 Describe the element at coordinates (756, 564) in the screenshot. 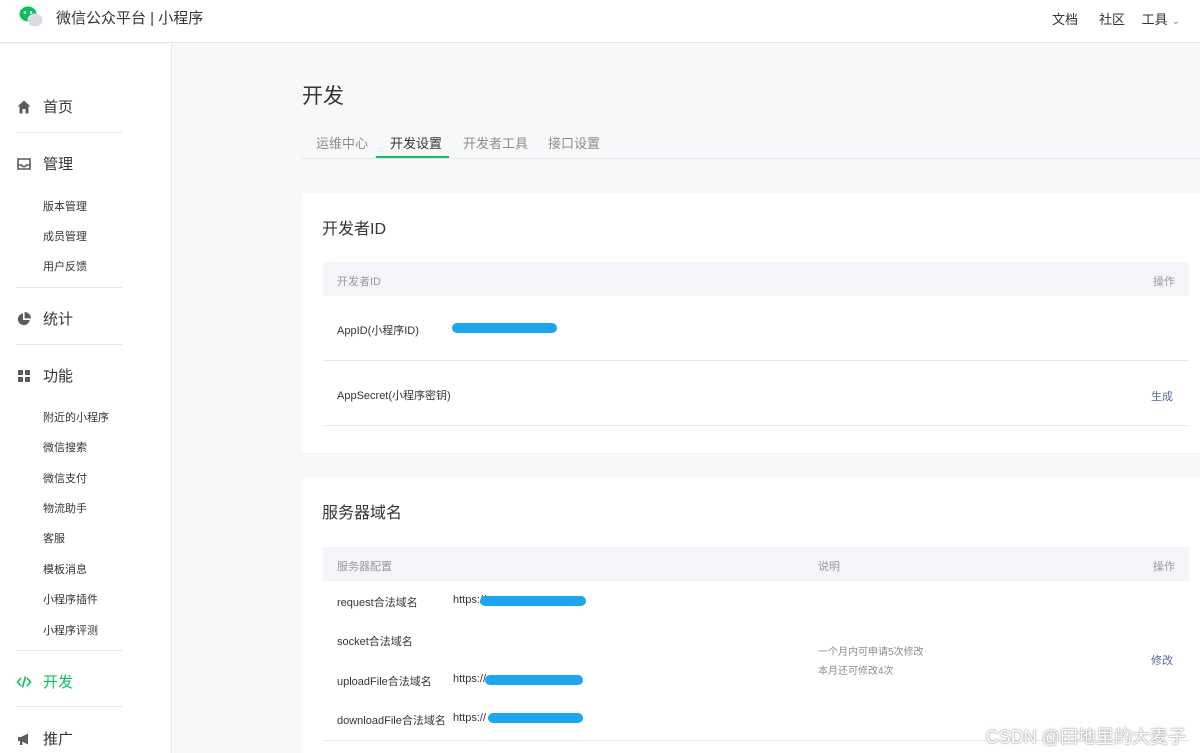

I see `table-header: 服务器配置 说明 操作` at that location.